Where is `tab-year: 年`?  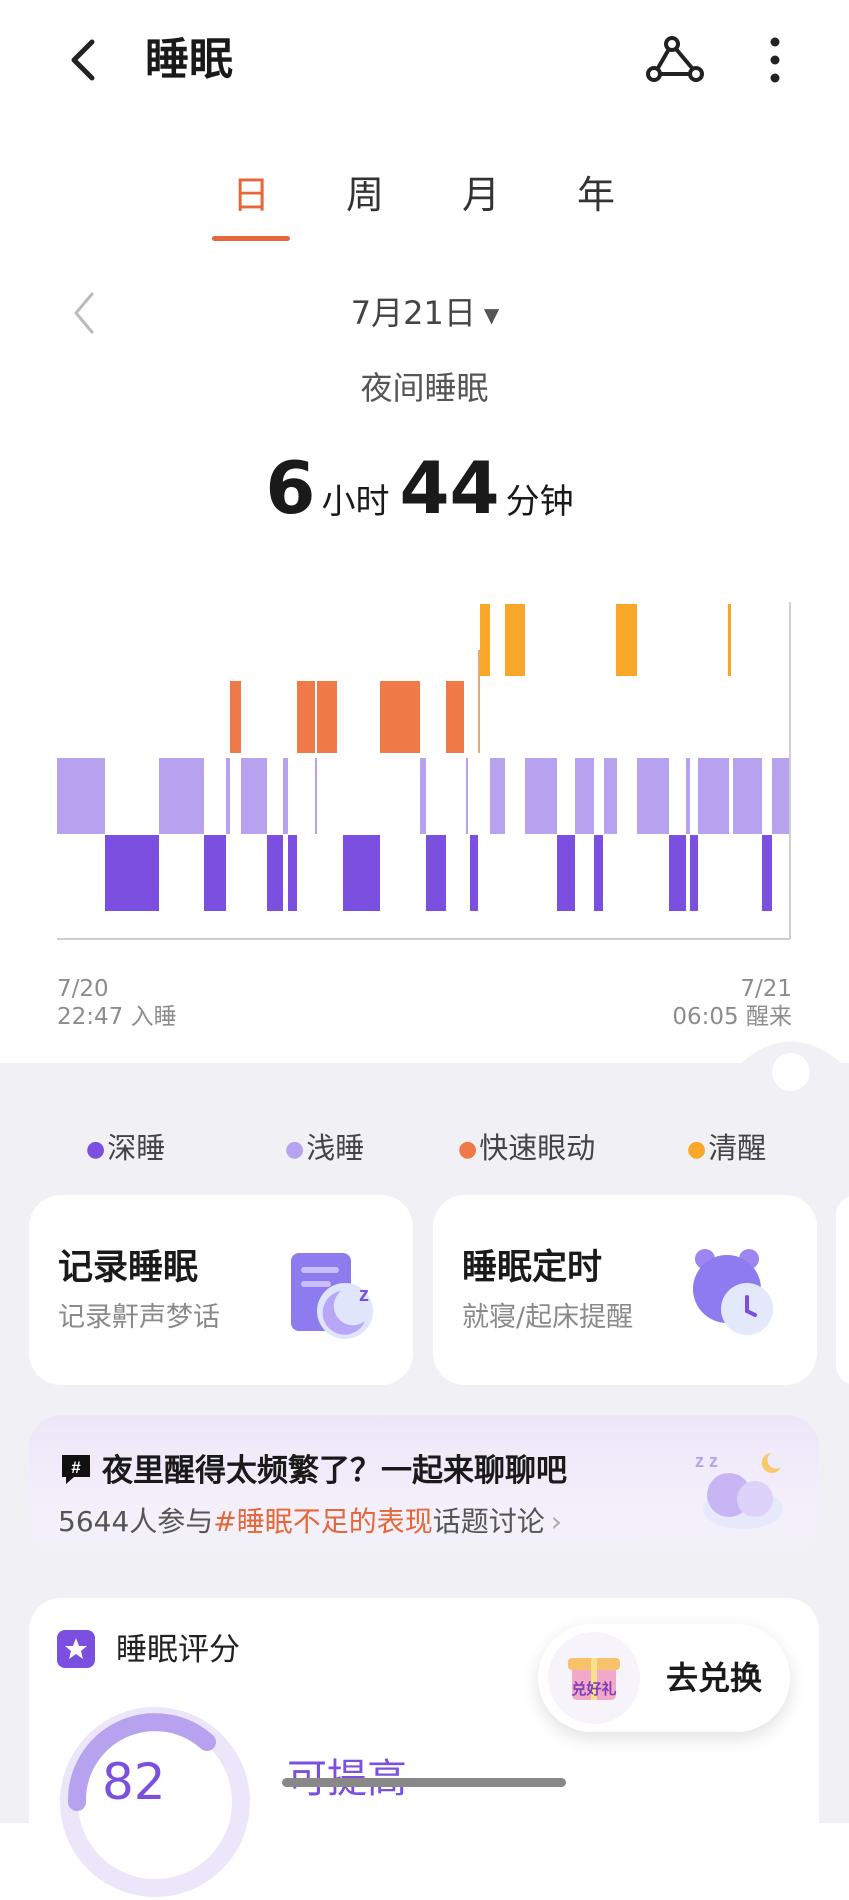 tab-year: 年 is located at coordinates (596, 195).